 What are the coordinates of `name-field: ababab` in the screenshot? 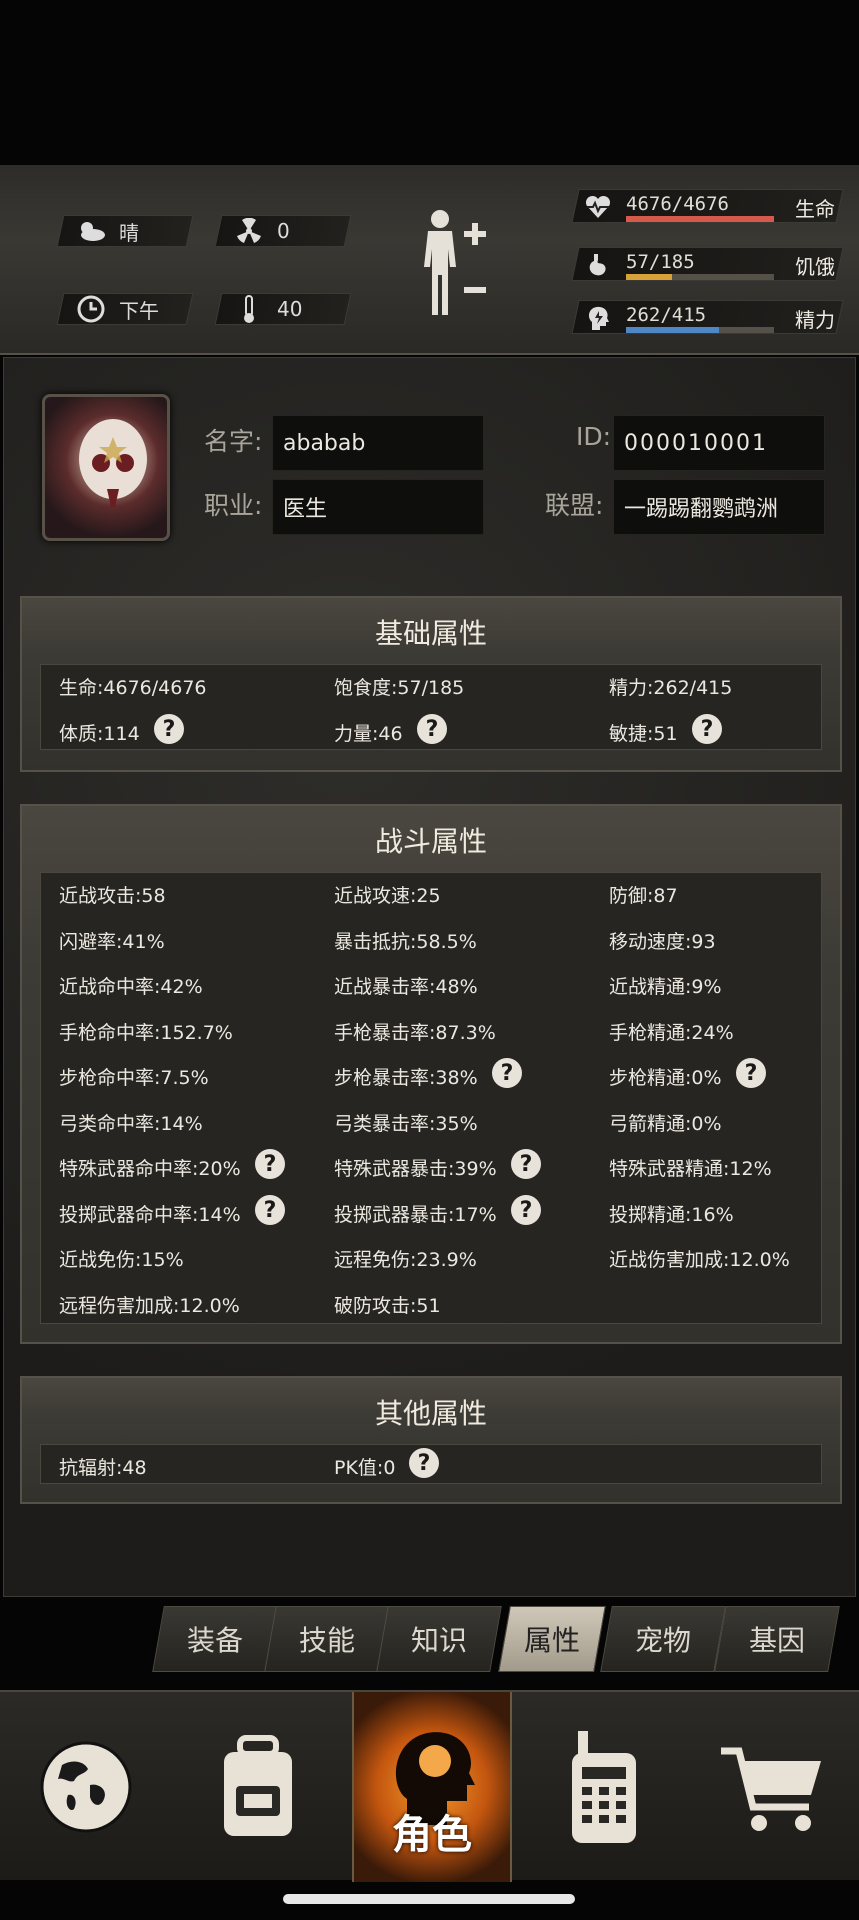 It's located at (378, 443).